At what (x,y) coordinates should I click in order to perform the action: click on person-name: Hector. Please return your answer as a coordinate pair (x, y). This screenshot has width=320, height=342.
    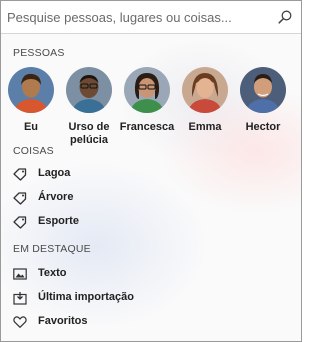
    Looking at the image, I should click on (263, 127).